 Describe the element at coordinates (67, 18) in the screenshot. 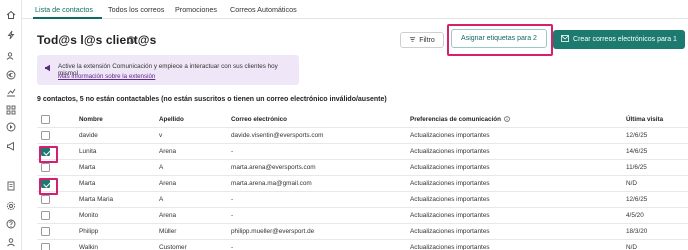

I see `active-tab-indicator` at that location.